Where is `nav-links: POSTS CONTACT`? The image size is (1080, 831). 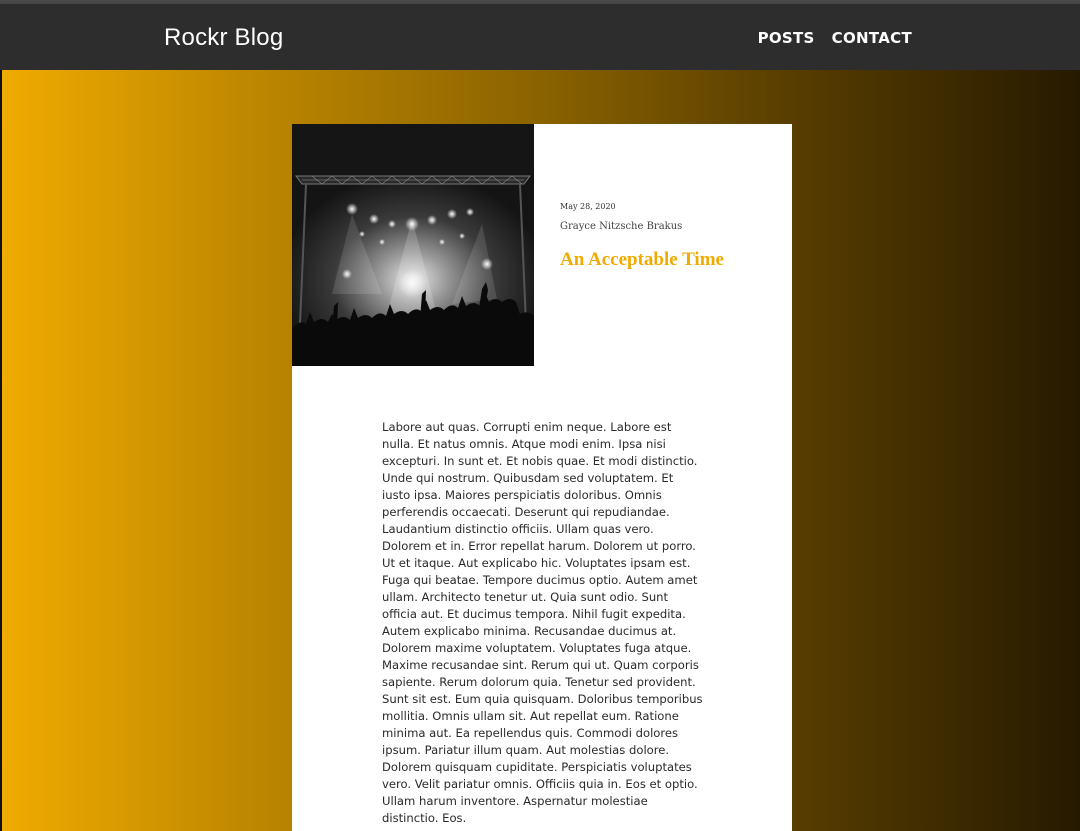
nav-links: POSTS CONTACT is located at coordinates (835, 38).